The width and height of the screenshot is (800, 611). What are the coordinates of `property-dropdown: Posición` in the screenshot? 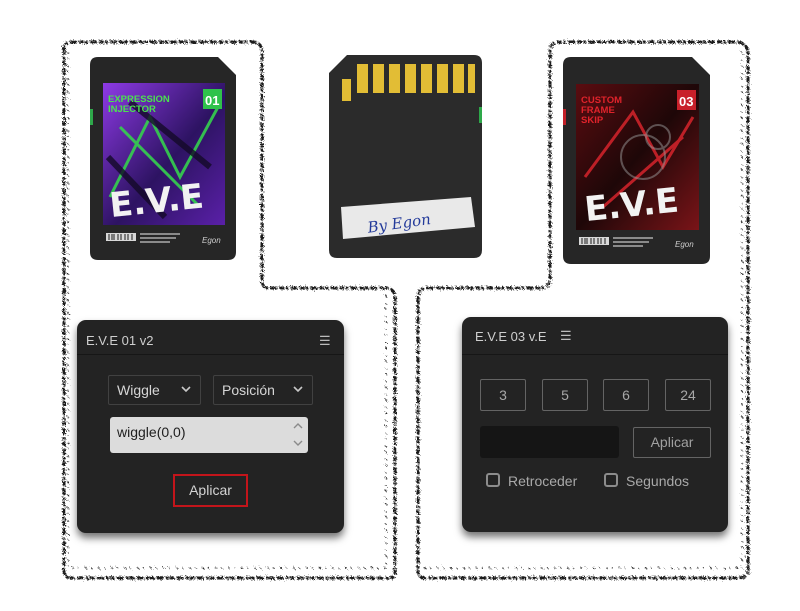 It's located at (263, 390).